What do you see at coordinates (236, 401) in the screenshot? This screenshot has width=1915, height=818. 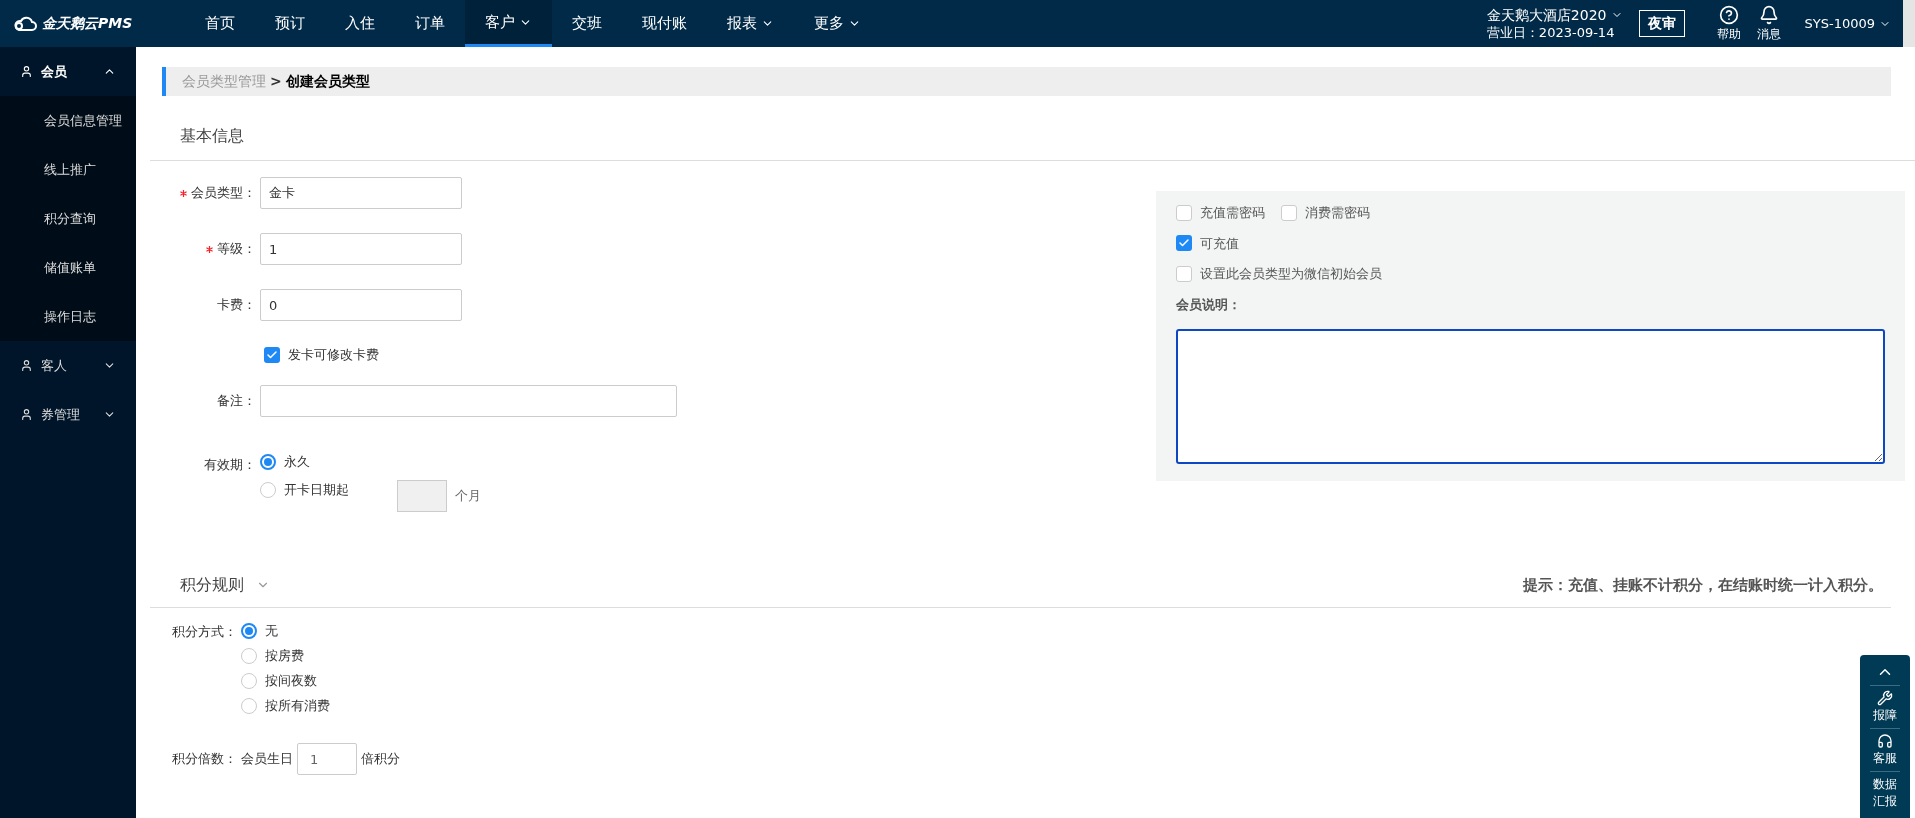 I see `field-label: 备注：` at bounding box center [236, 401].